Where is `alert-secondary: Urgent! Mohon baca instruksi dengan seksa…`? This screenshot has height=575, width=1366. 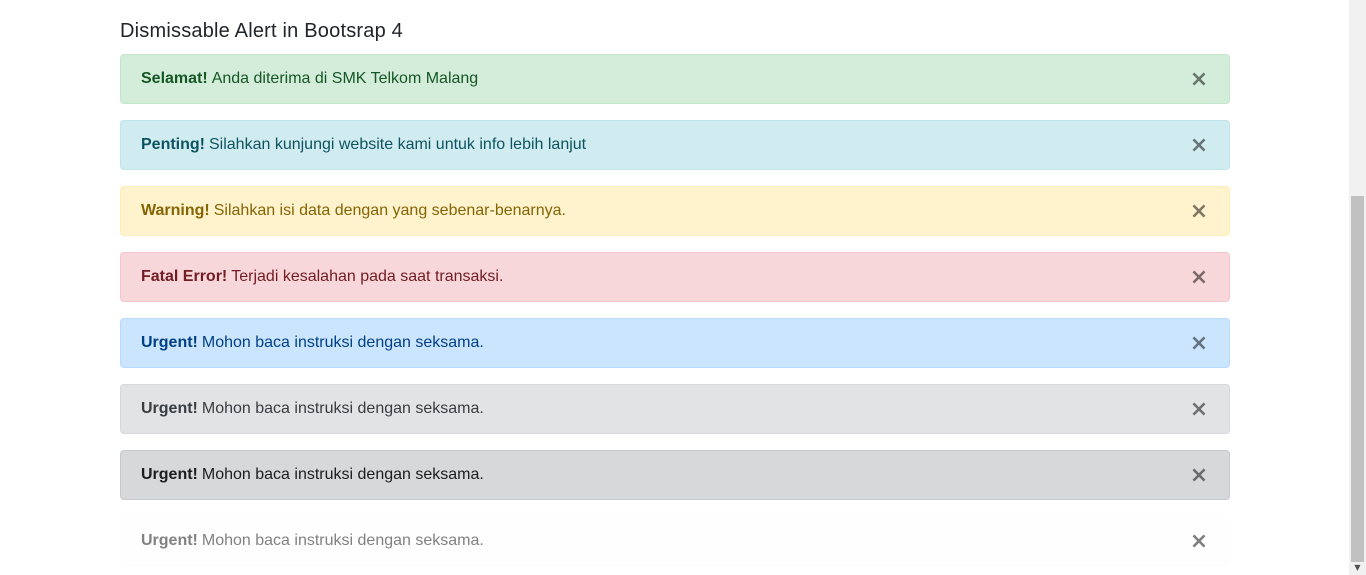 alert-secondary: Urgent! Mohon baca instruksi dengan seksa… is located at coordinates (675, 409).